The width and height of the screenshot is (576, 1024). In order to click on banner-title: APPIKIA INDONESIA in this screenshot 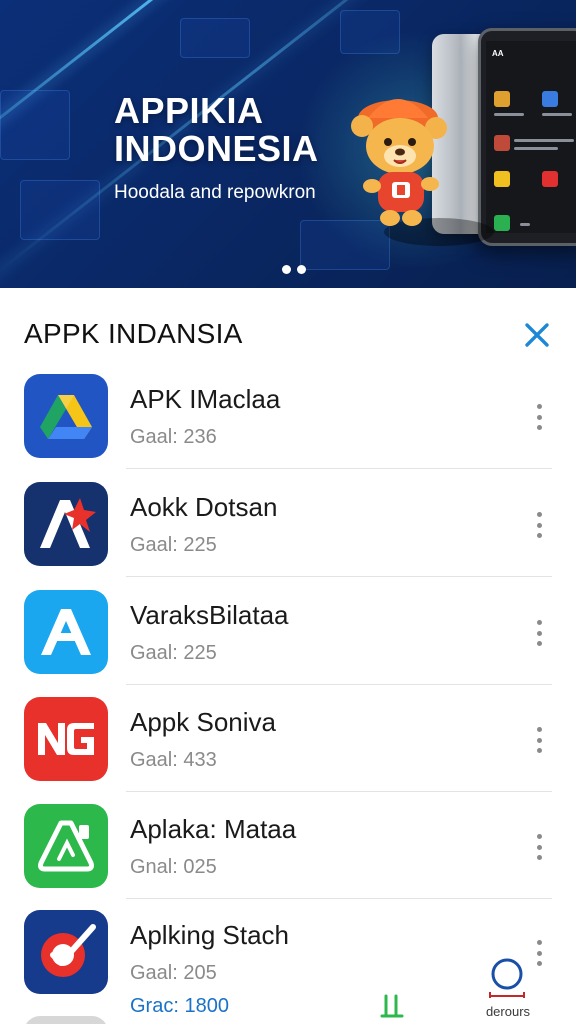, I will do `click(216, 130)`.